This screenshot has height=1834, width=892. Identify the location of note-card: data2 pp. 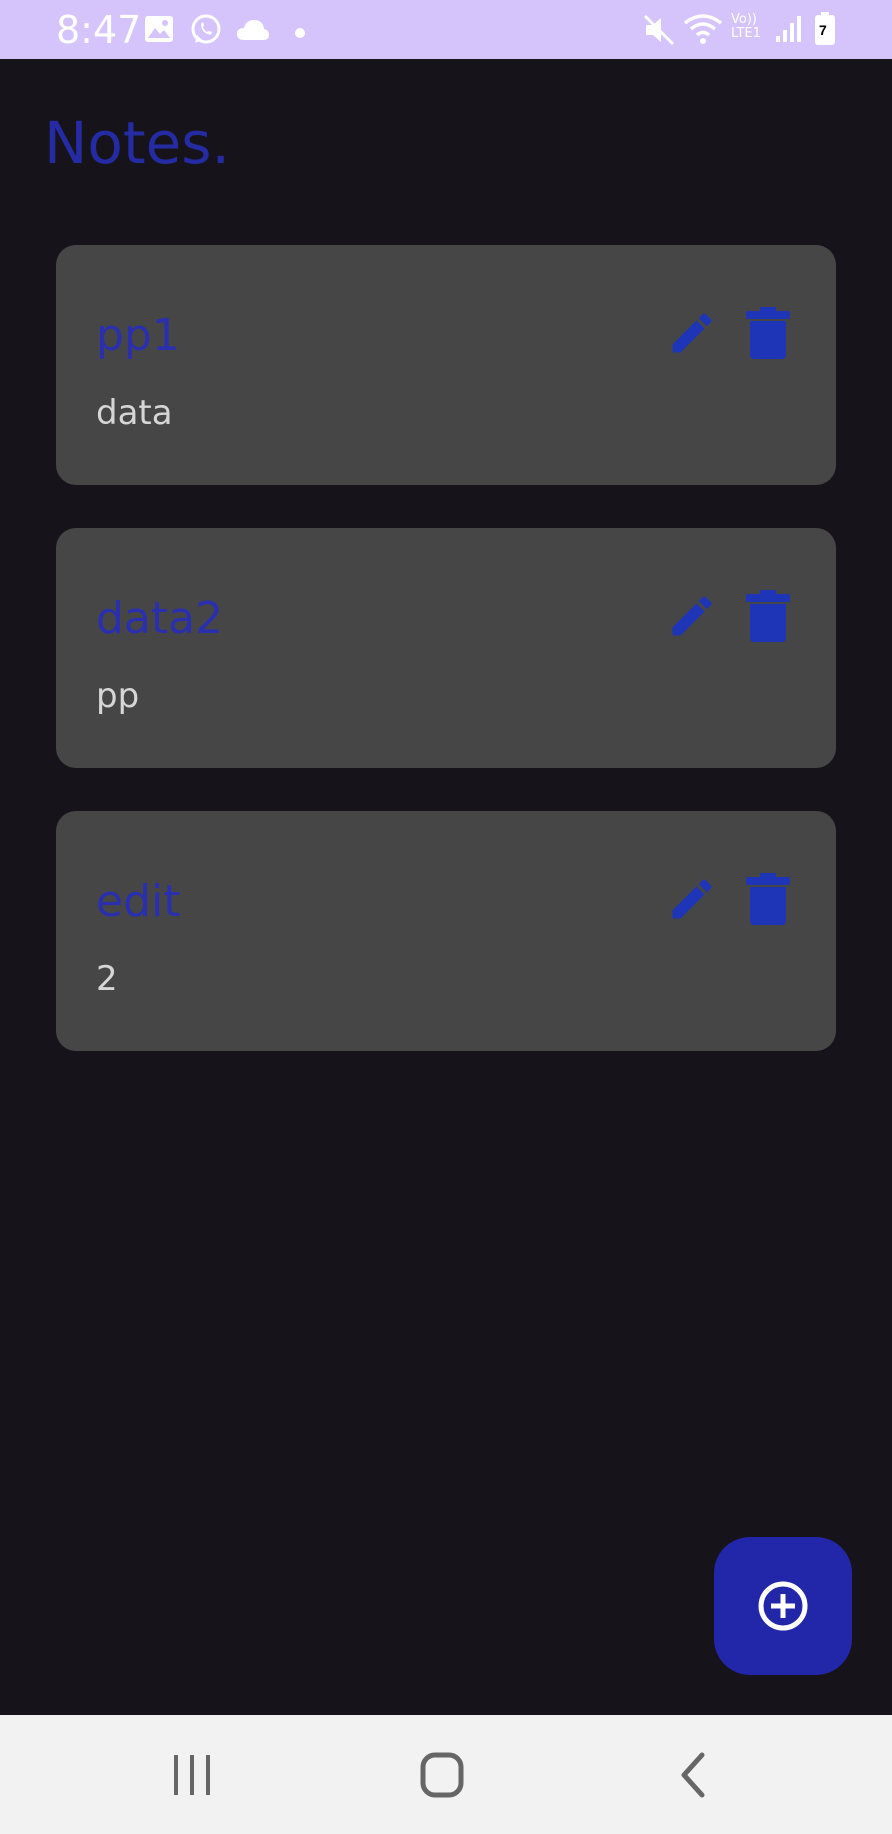
(446, 648).